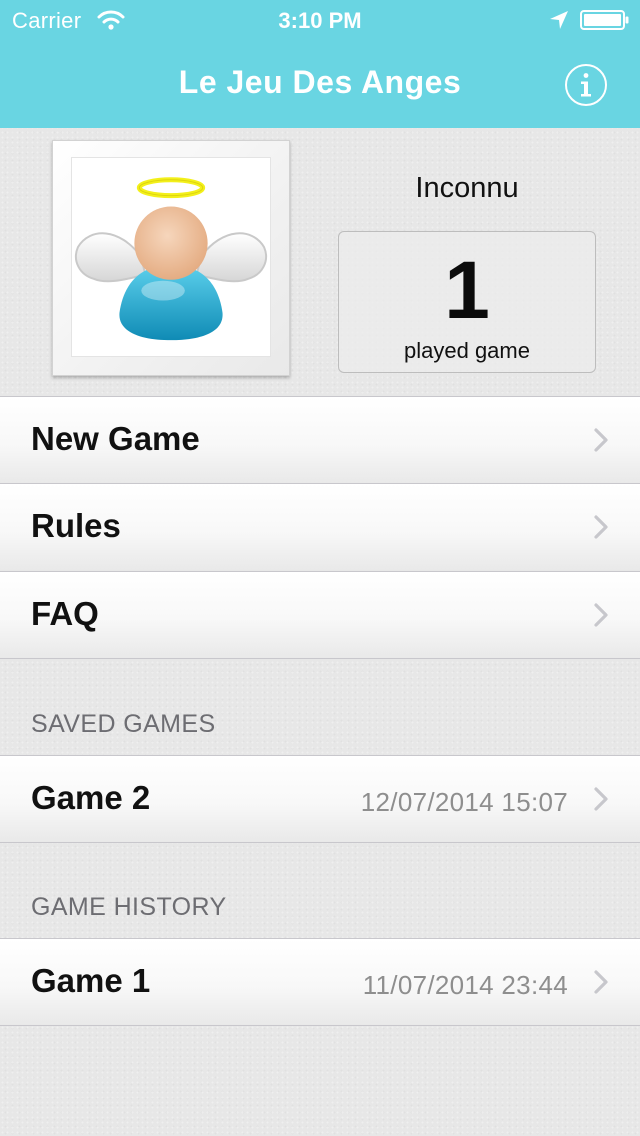 This screenshot has height=1136, width=640. What do you see at coordinates (465, 985) in the screenshot?
I see `history-game-date: 11/07/2014 23:44` at bounding box center [465, 985].